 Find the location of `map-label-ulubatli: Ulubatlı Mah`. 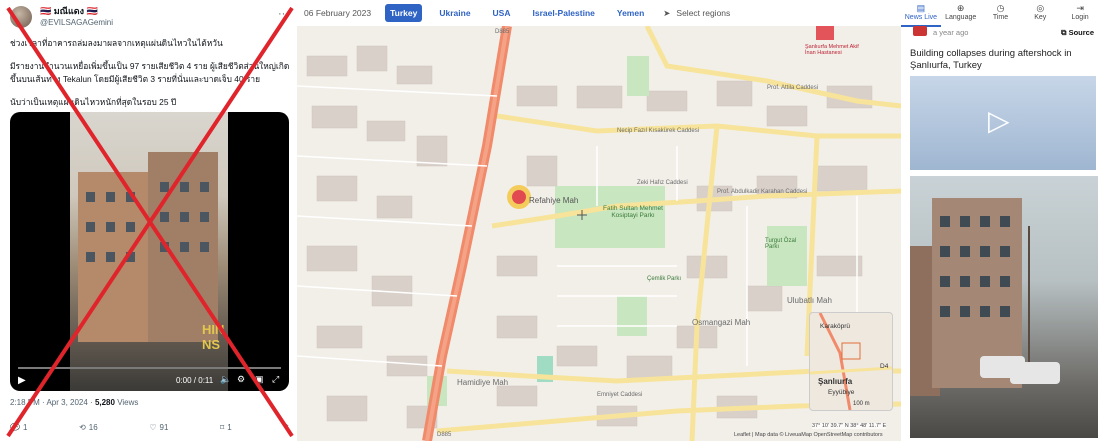

map-label-ulubatli: Ulubatlı Mah is located at coordinates (809, 300).